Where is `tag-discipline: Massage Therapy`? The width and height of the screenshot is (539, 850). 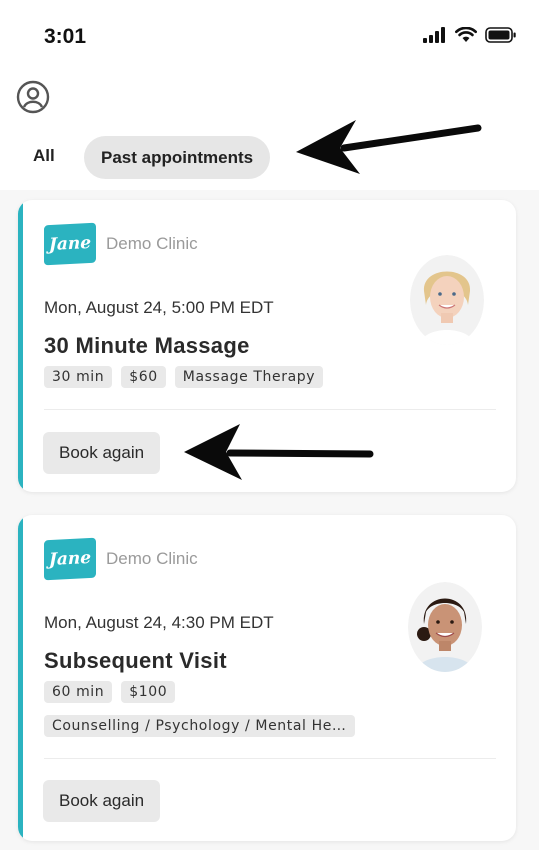
tag-discipline: Massage Therapy is located at coordinates (249, 377).